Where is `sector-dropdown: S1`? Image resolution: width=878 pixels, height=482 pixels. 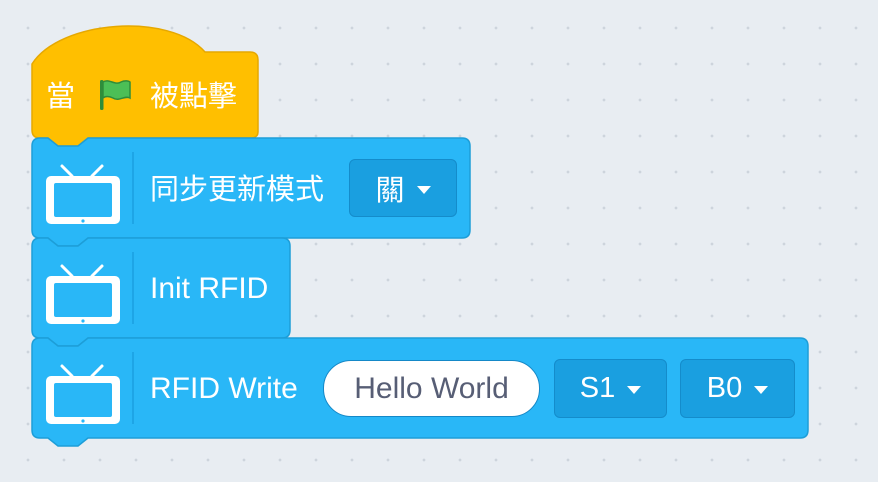
sector-dropdown: S1 is located at coordinates (610, 388).